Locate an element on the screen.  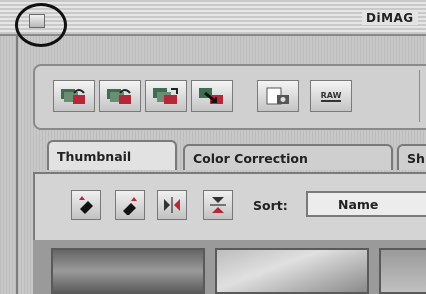
raw-icon: RAW is located at coordinates (331, 96).